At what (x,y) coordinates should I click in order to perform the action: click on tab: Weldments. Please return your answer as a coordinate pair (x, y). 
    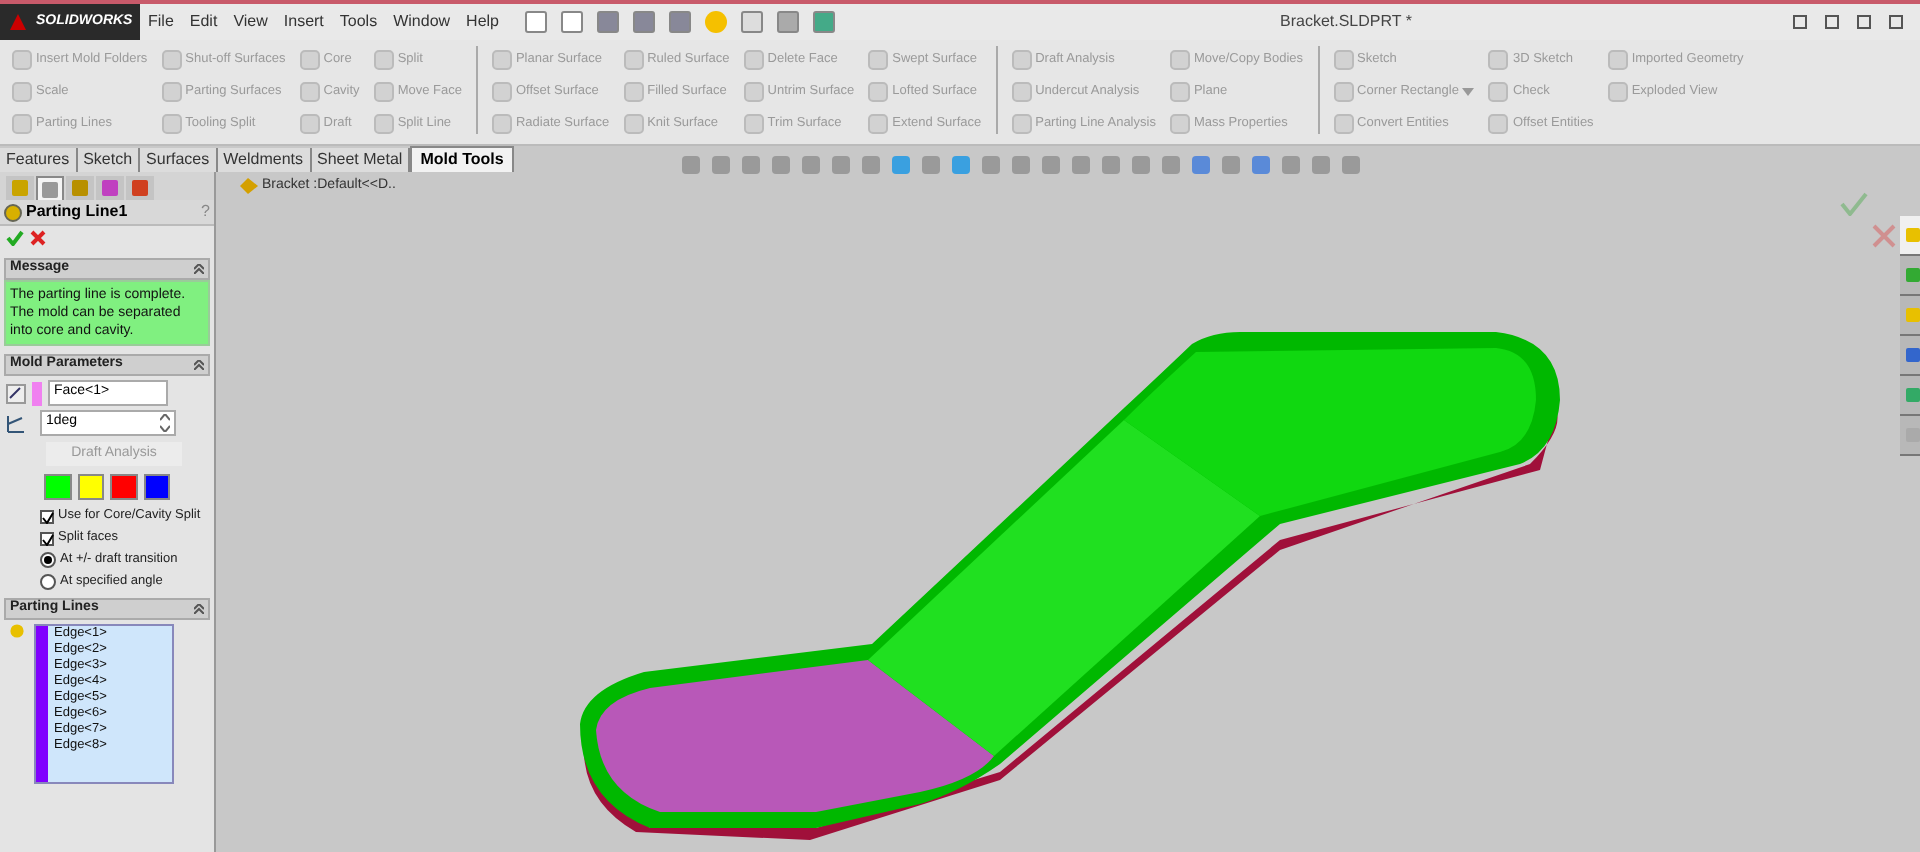
    Looking at the image, I should click on (264, 160).